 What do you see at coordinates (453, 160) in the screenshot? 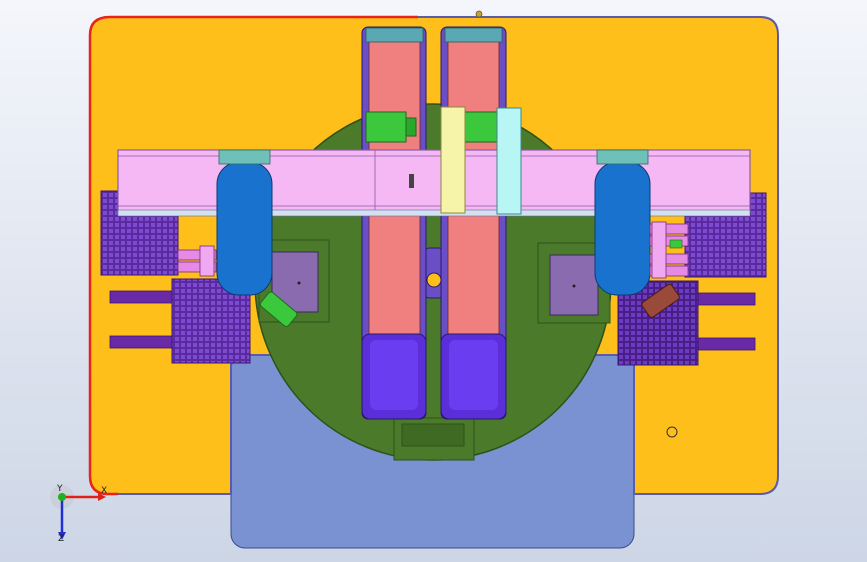
I see `yellow-slider-block` at bounding box center [453, 160].